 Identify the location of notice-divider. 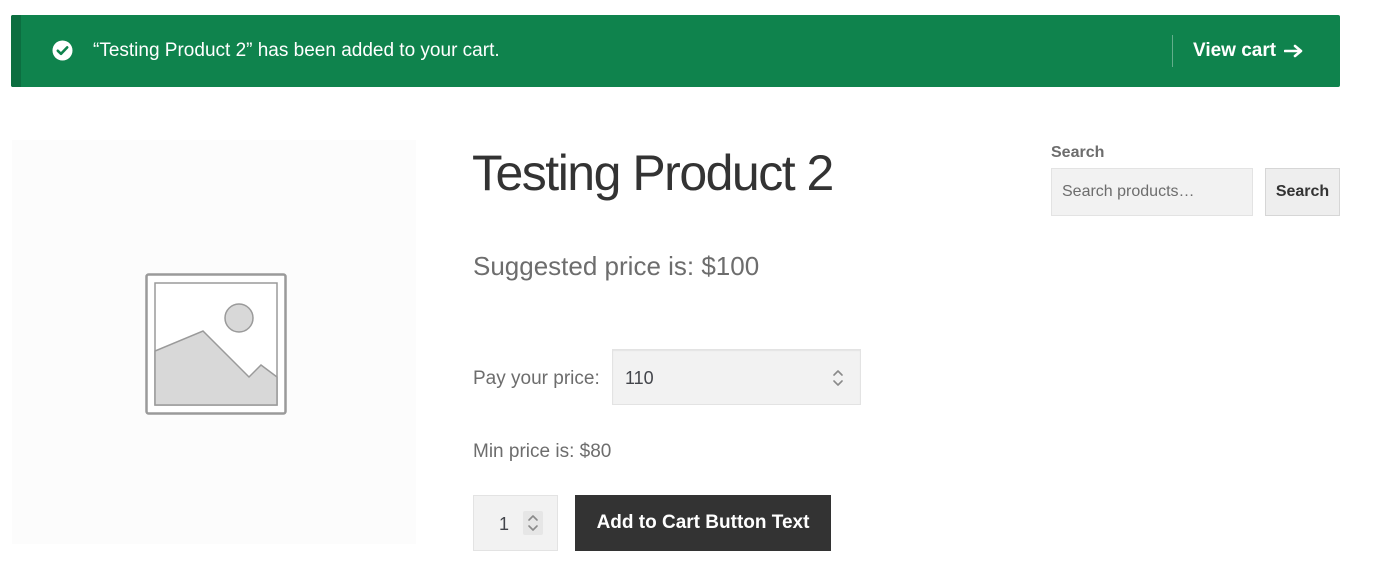
(1172, 51).